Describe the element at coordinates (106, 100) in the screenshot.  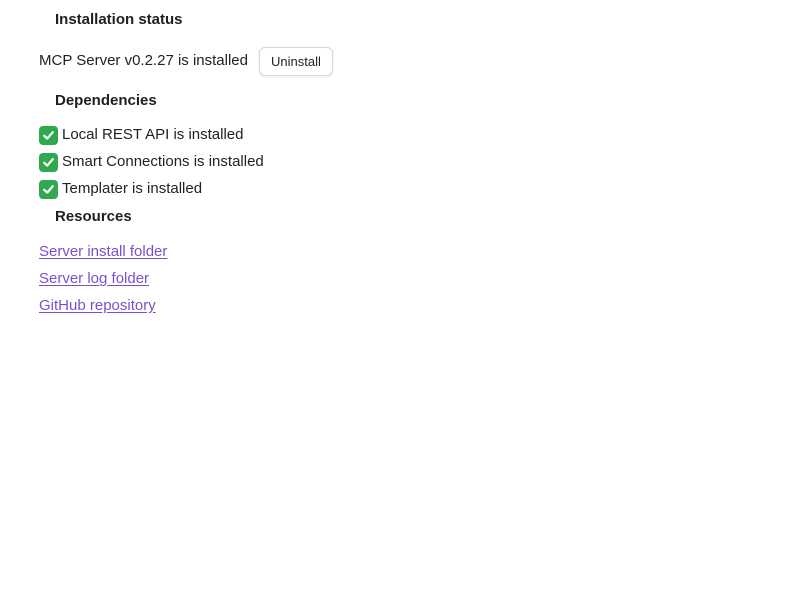
I see `dependencies-heading: Dependencies` at that location.